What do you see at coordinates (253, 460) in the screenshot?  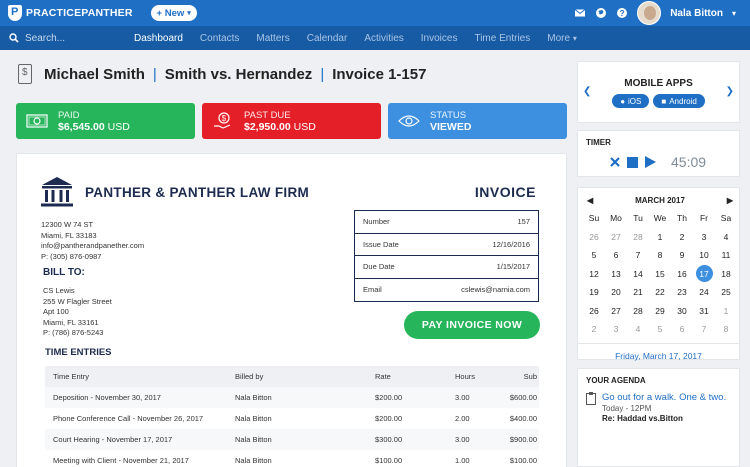 I see `billed-by-cell: Nala Bitton` at bounding box center [253, 460].